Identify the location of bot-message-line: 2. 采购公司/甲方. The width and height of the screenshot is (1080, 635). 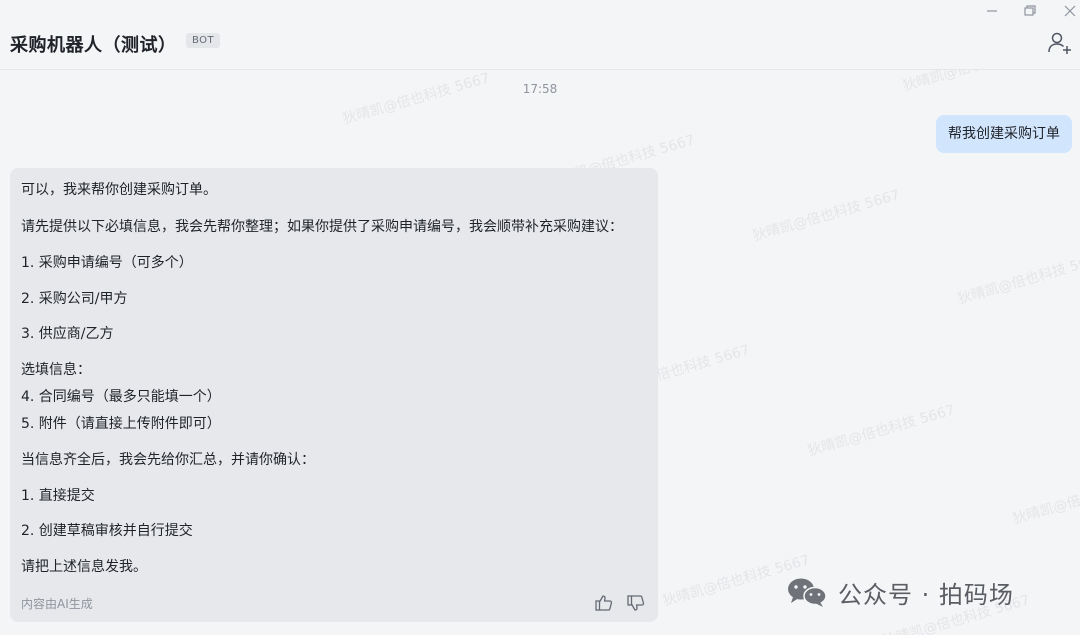
(74, 299).